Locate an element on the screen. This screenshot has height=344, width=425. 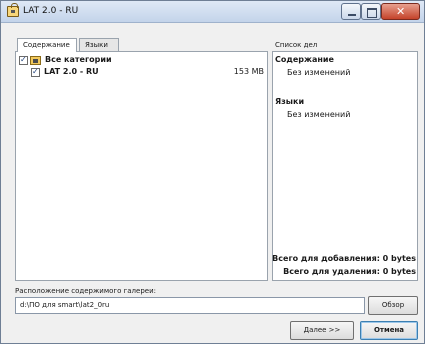
tab-content: Содержание is located at coordinates (47, 45).